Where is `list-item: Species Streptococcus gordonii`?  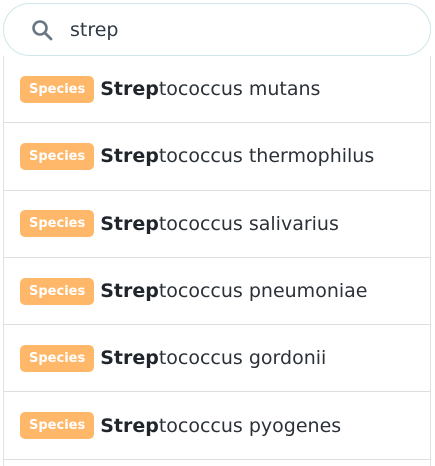
list-item: Species Streptococcus gordonii is located at coordinates (217, 359).